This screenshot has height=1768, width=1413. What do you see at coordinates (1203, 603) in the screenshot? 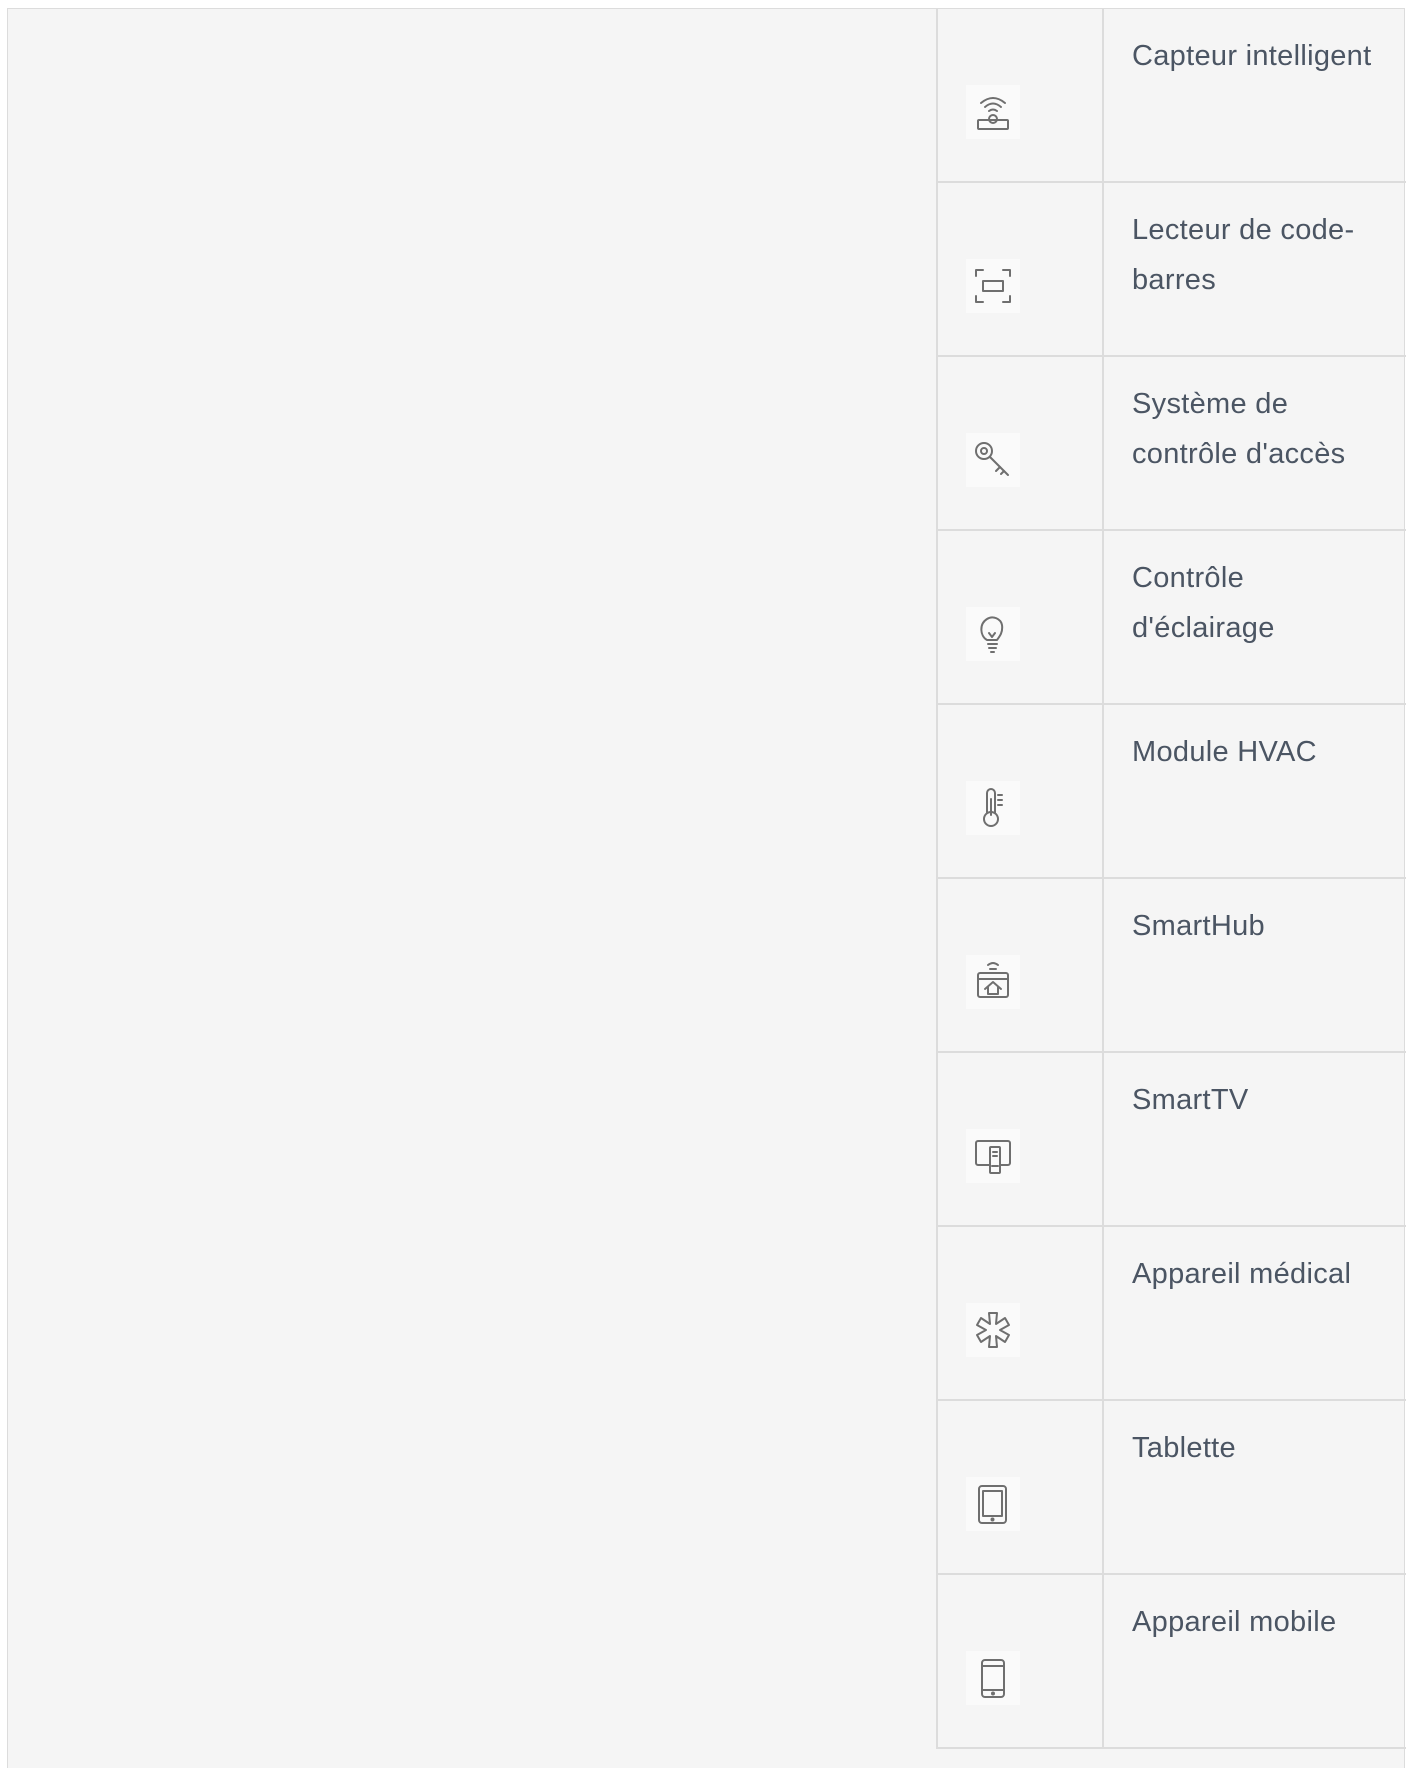
I see `device-label: Contrôle d'éclairage` at bounding box center [1203, 603].